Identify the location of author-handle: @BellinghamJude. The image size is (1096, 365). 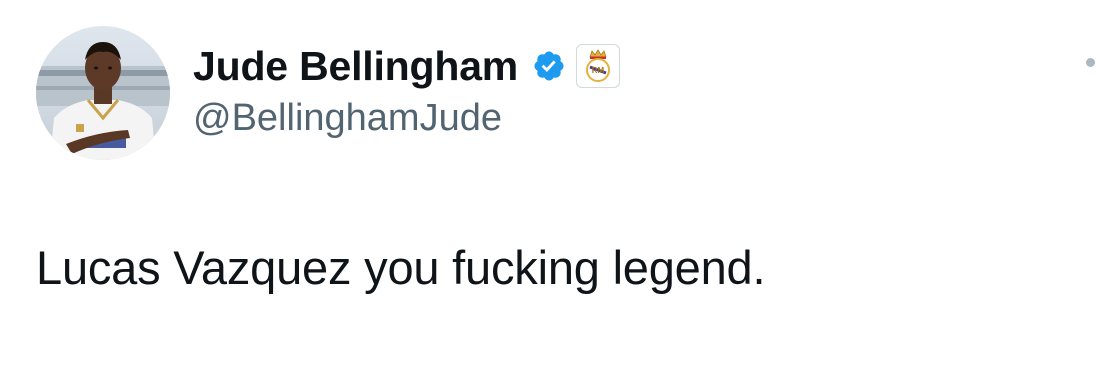
(347, 118).